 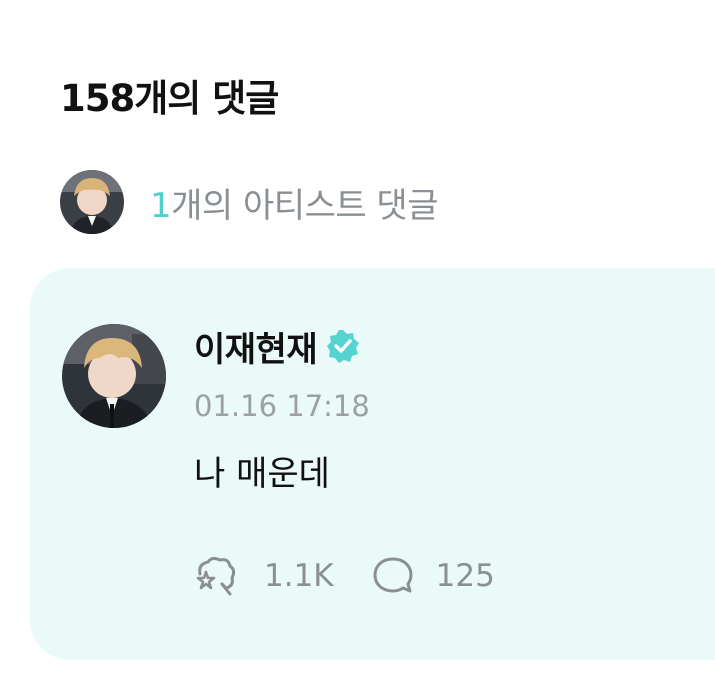 What do you see at coordinates (465, 576) in the screenshot?
I see `reply-count: 125` at bounding box center [465, 576].